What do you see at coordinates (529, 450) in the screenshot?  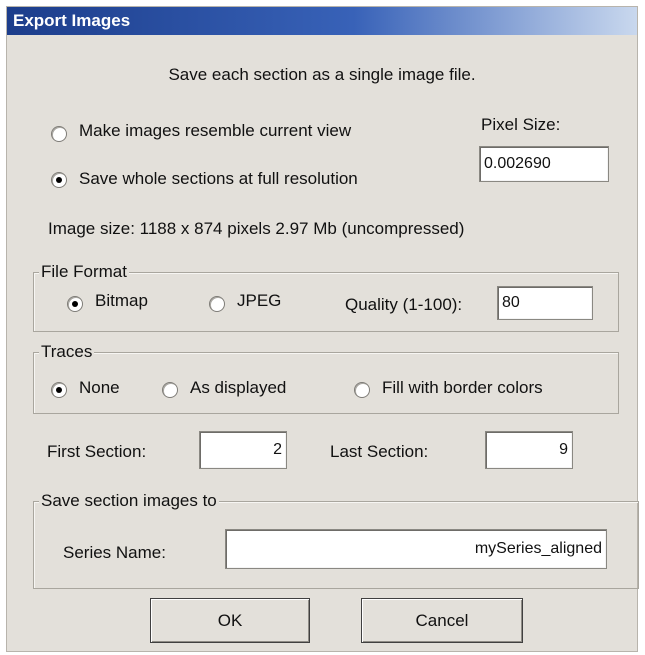 I see `last-section-input: 9` at bounding box center [529, 450].